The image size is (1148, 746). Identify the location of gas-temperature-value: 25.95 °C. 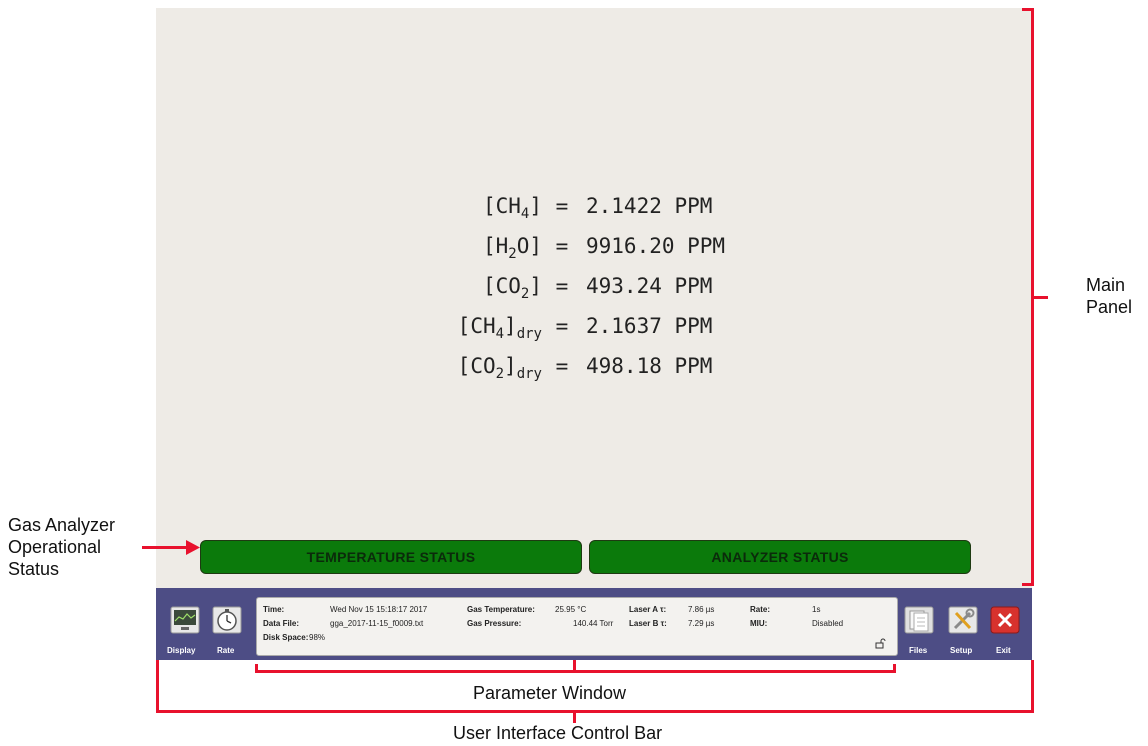
(571, 609).